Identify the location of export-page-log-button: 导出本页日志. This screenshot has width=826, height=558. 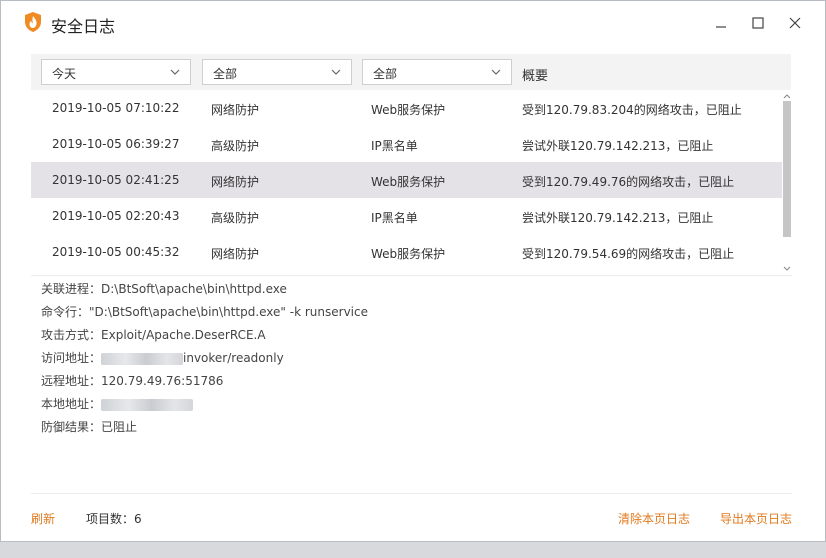
(756, 518).